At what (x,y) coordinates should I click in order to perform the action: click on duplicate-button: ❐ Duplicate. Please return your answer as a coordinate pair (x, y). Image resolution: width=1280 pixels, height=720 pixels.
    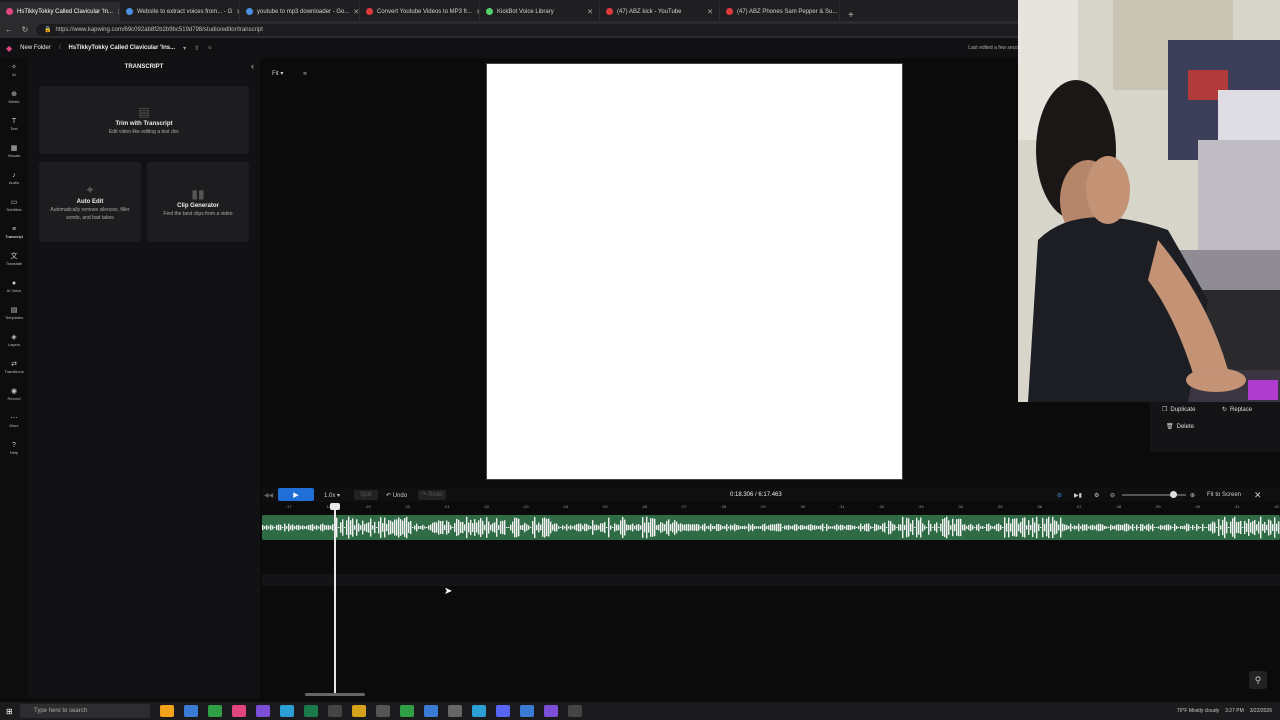
    Looking at the image, I should click on (1178, 410).